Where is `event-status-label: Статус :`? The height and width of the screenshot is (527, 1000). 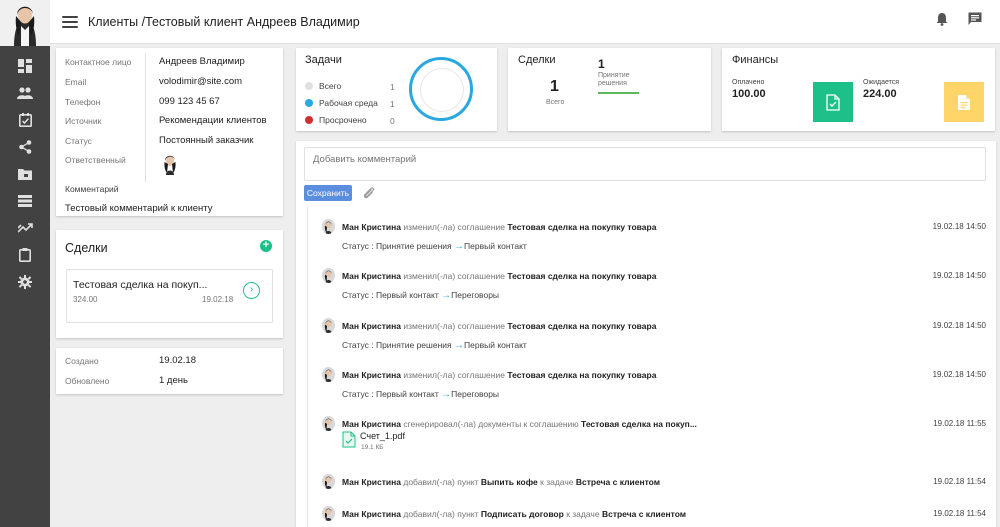
event-status-label: Статус : is located at coordinates (358, 345).